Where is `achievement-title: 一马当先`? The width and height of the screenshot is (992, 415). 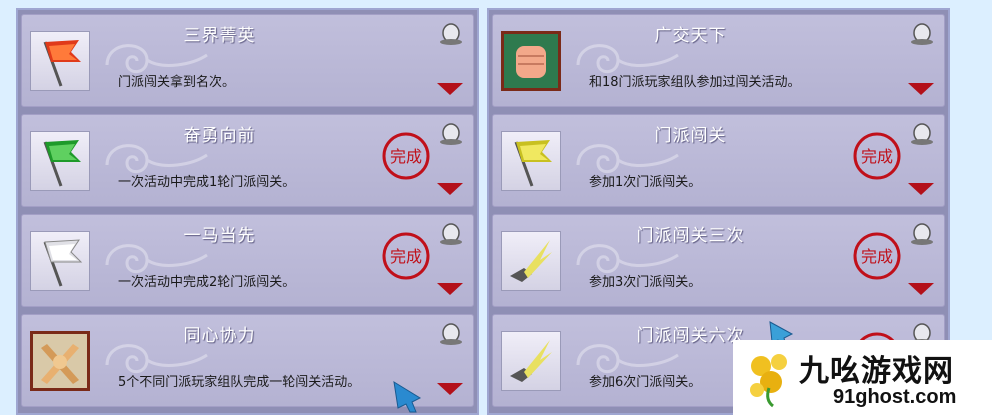 achievement-title: 一马当先 is located at coordinates (219, 236).